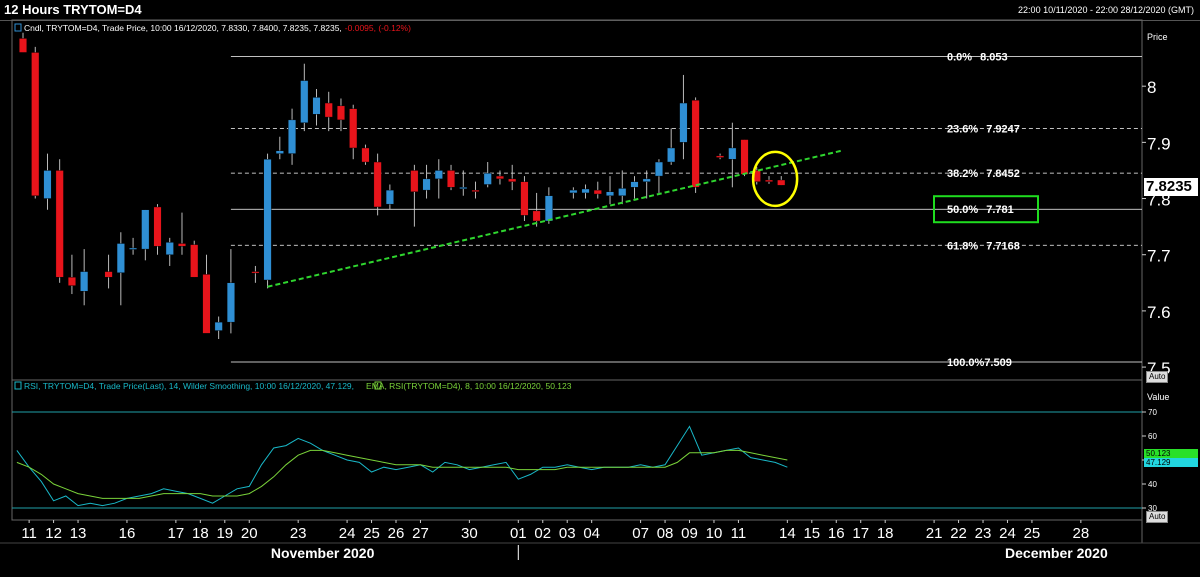  What do you see at coordinates (1157, 377) in the screenshot?
I see `price-auto-button: Auto` at bounding box center [1157, 377].